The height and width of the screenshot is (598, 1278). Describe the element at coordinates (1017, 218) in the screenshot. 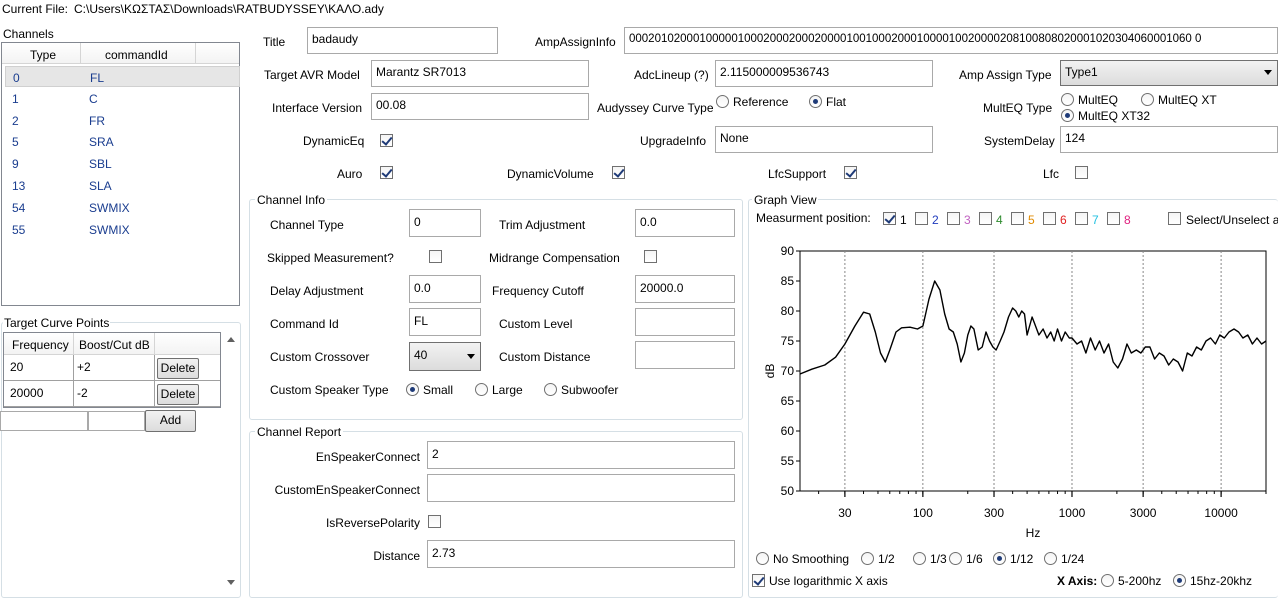

I see `position-5-checkbox` at that location.